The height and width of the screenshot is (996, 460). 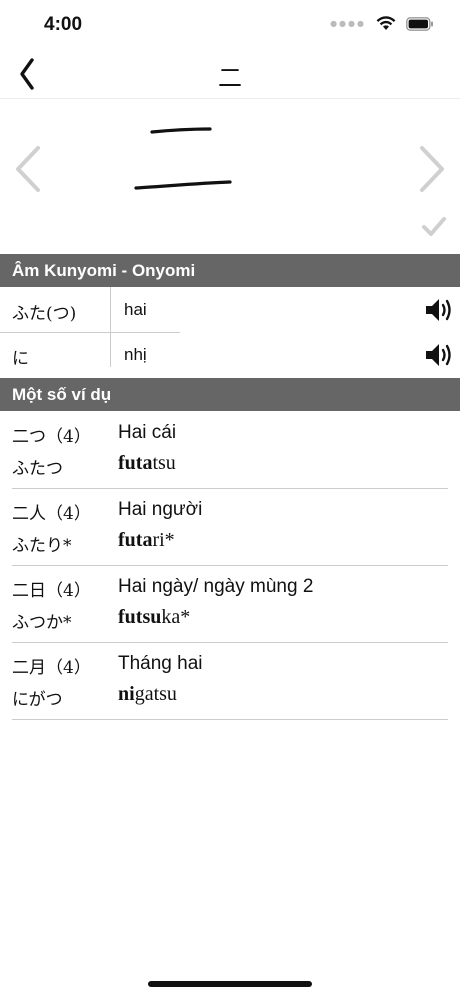 What do you see at coordinates (230, 25) in the screenshot?
I see `status-bar: 4:00 ●●●●` at bounding box center [230, 25].